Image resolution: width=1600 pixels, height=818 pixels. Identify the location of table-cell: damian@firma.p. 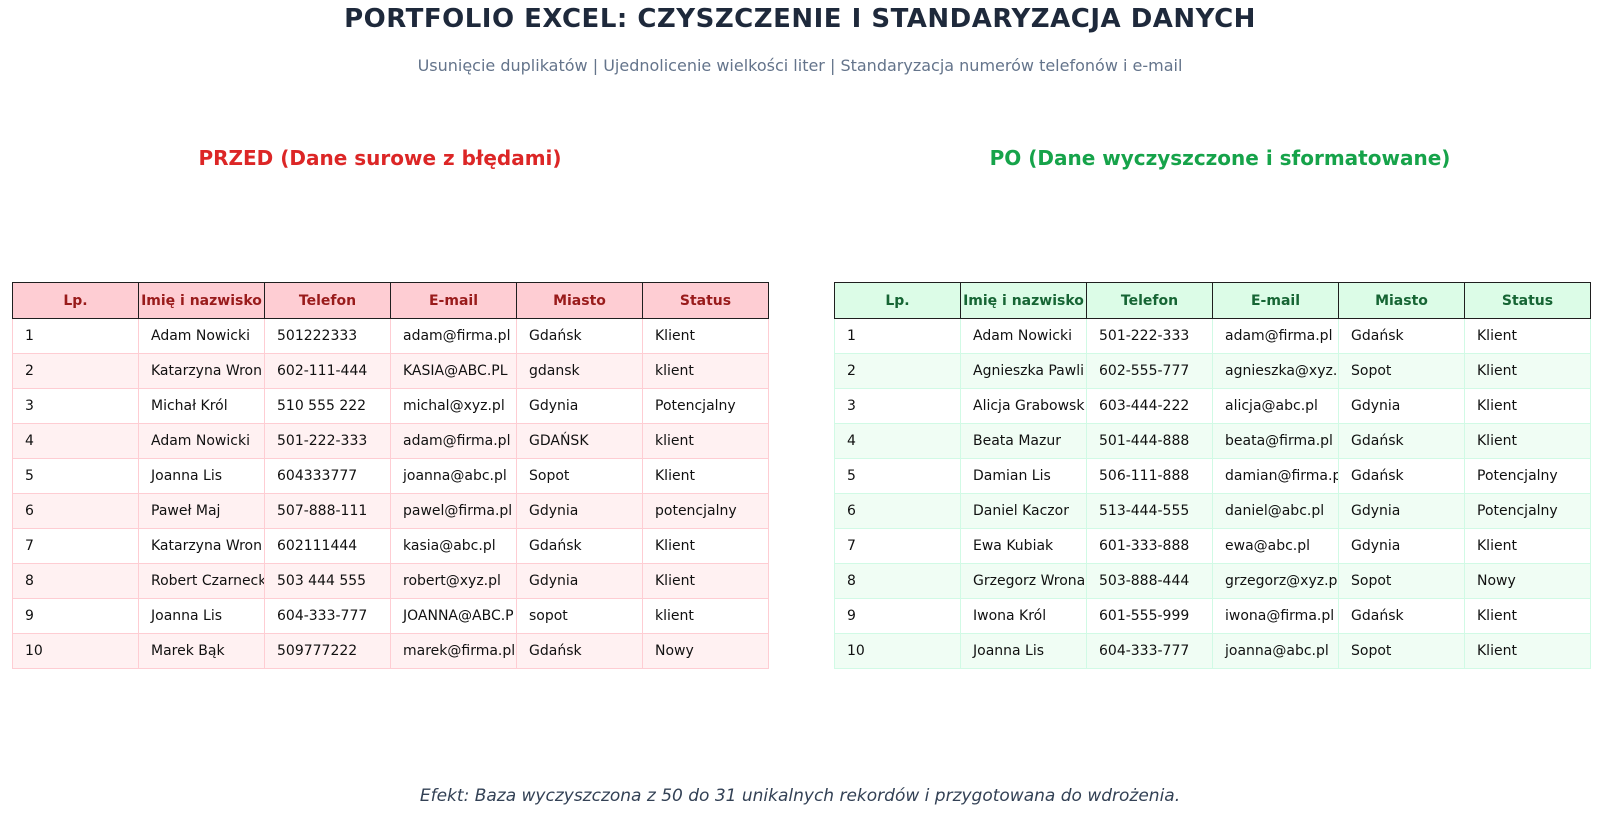
(1275, 476).